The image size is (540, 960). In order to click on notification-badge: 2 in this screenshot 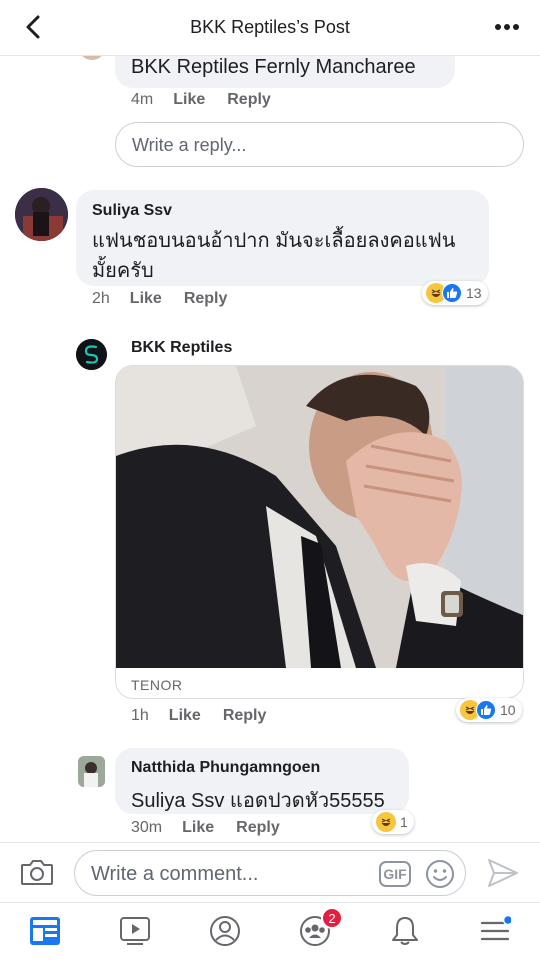, I will do `click(332, 918)`.